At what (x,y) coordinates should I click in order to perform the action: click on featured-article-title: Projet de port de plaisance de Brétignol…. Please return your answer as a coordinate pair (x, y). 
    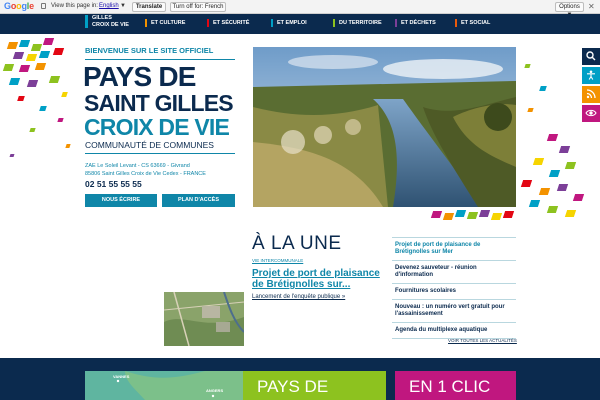
    Looking at the image, I should click on (322, 279).